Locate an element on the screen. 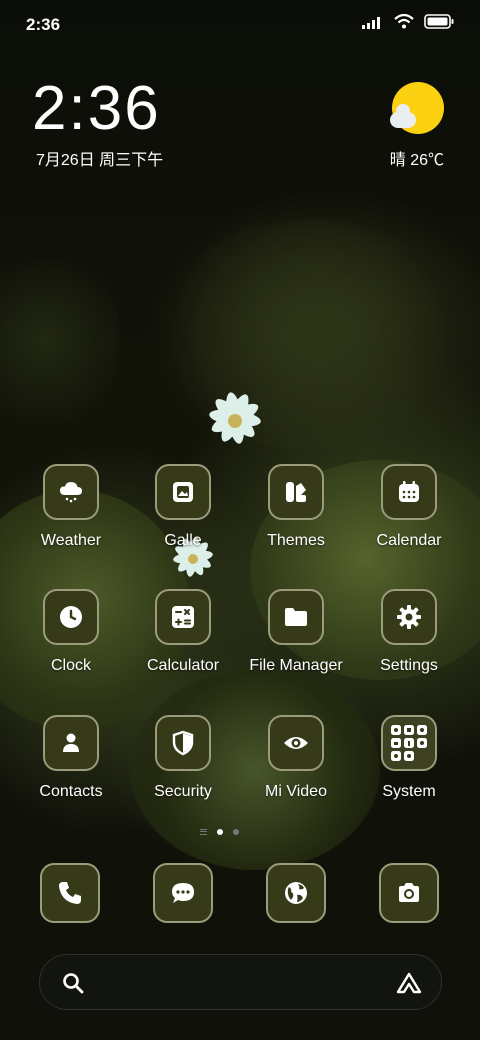  app-contacts: Contacts is located at coordinates (71, 758).